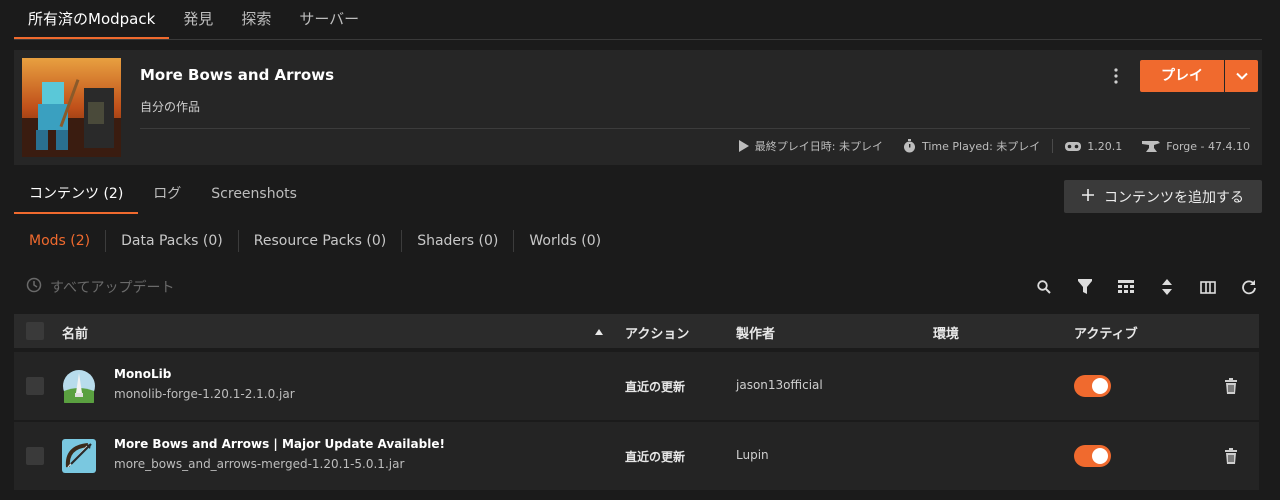 This screenshot has width=1280, height=500. What do you see at coordinates (76, 196) in the screenshot?
I see `tab-content: コンテンツ (2)` at bounding box center [76, 196].